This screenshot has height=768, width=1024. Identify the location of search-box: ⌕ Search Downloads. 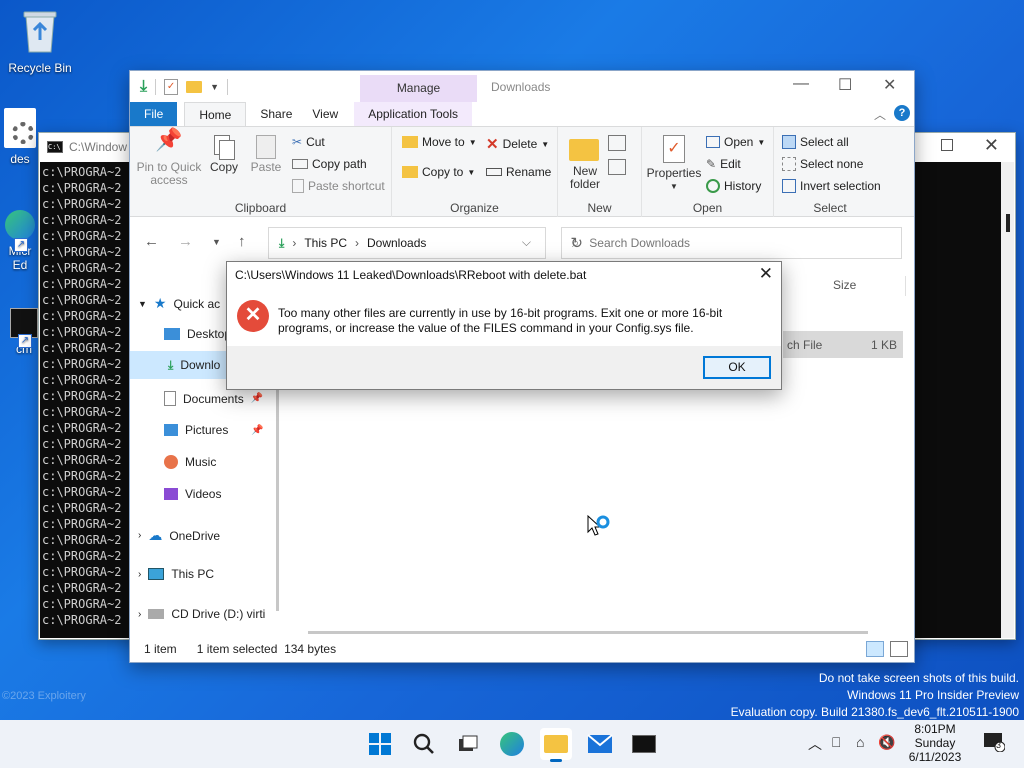
(731, 243).